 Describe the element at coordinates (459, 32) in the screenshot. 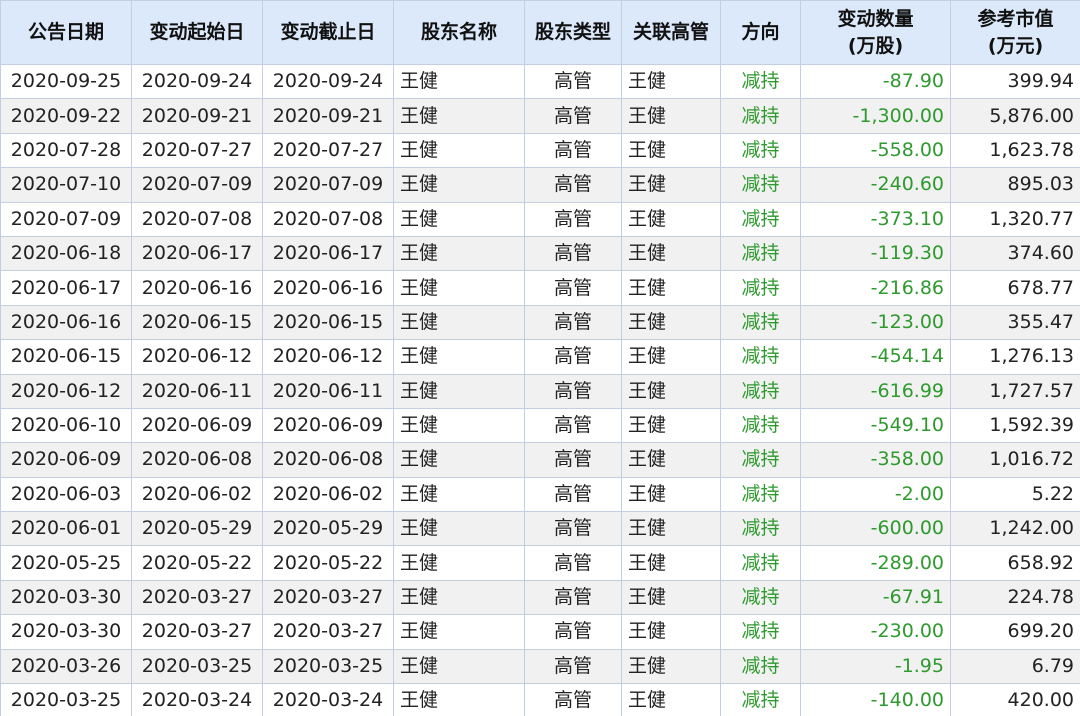

I see `header-holder-name: 股东名称` at that location.